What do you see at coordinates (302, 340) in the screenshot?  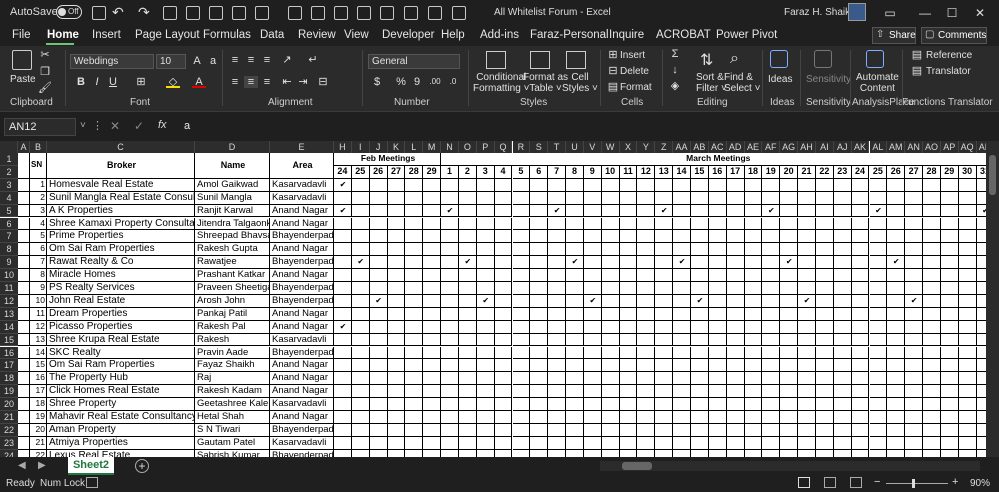 I see `area-cell: Kasarvadavli` at bounding box center [302, 340].